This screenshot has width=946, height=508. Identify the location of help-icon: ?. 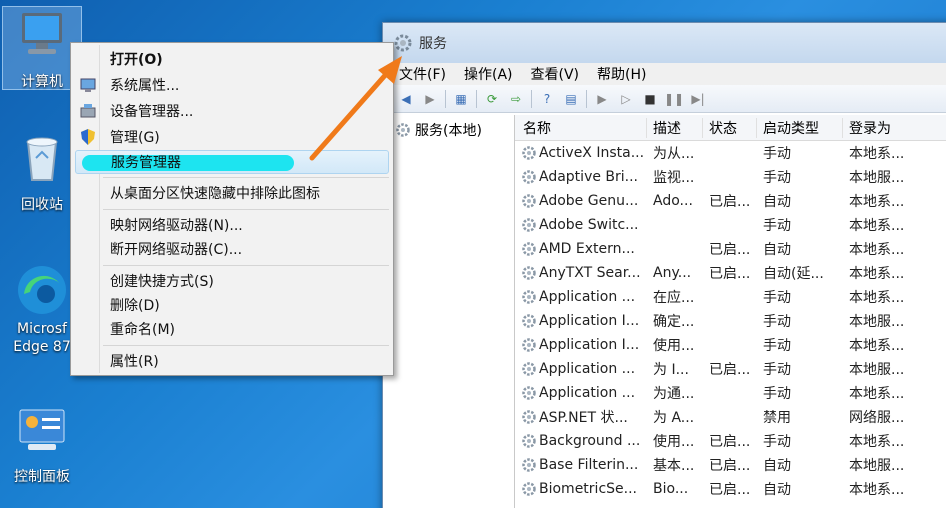
(547, 99).